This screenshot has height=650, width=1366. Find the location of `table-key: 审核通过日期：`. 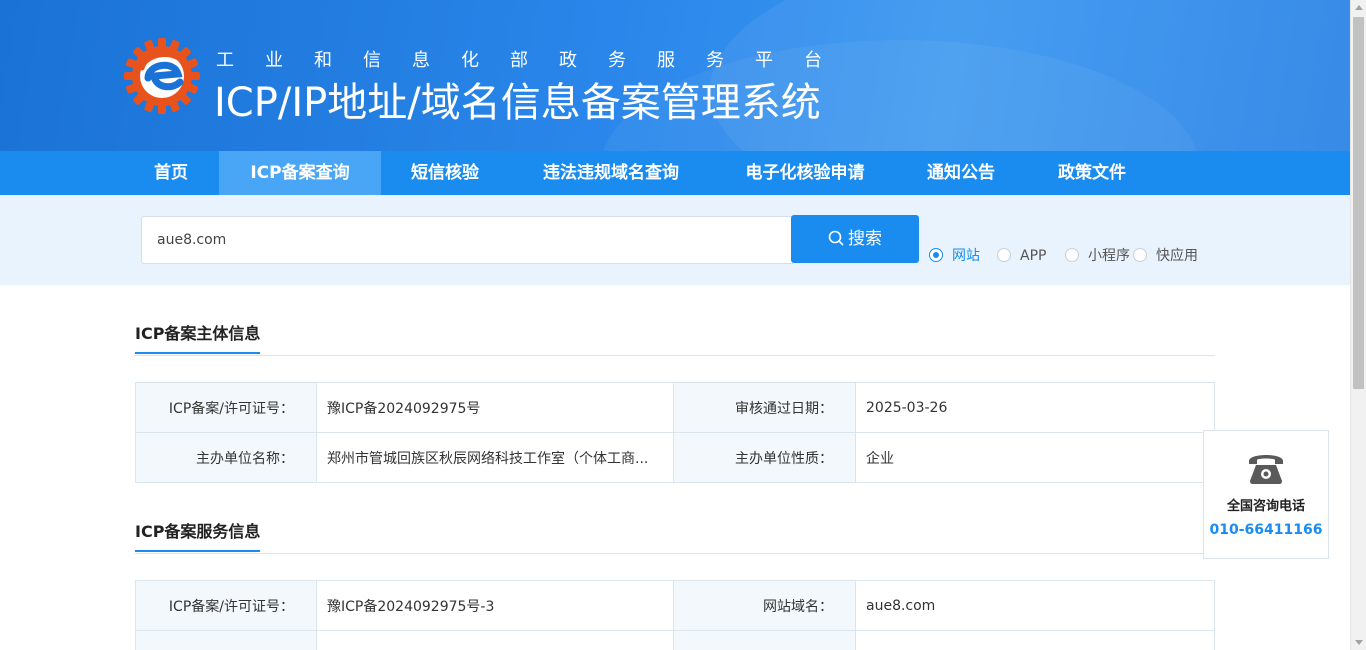

table-key: 审核通过日期： is located at coordinates (764, 407).